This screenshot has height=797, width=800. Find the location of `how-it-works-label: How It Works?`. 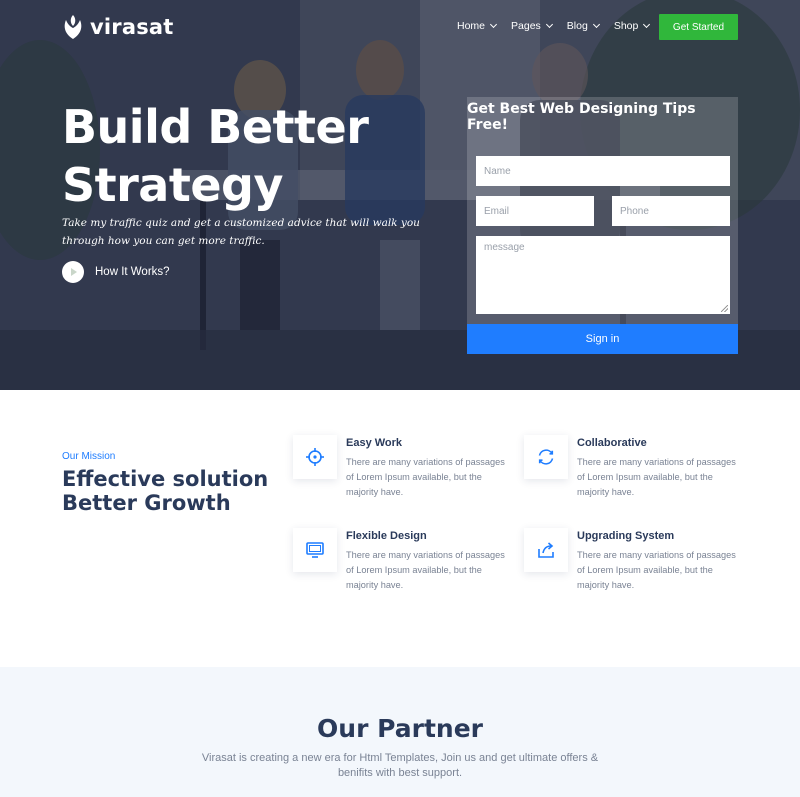

how-it-works-label: How It Works? is located at coordinates (132, 272).